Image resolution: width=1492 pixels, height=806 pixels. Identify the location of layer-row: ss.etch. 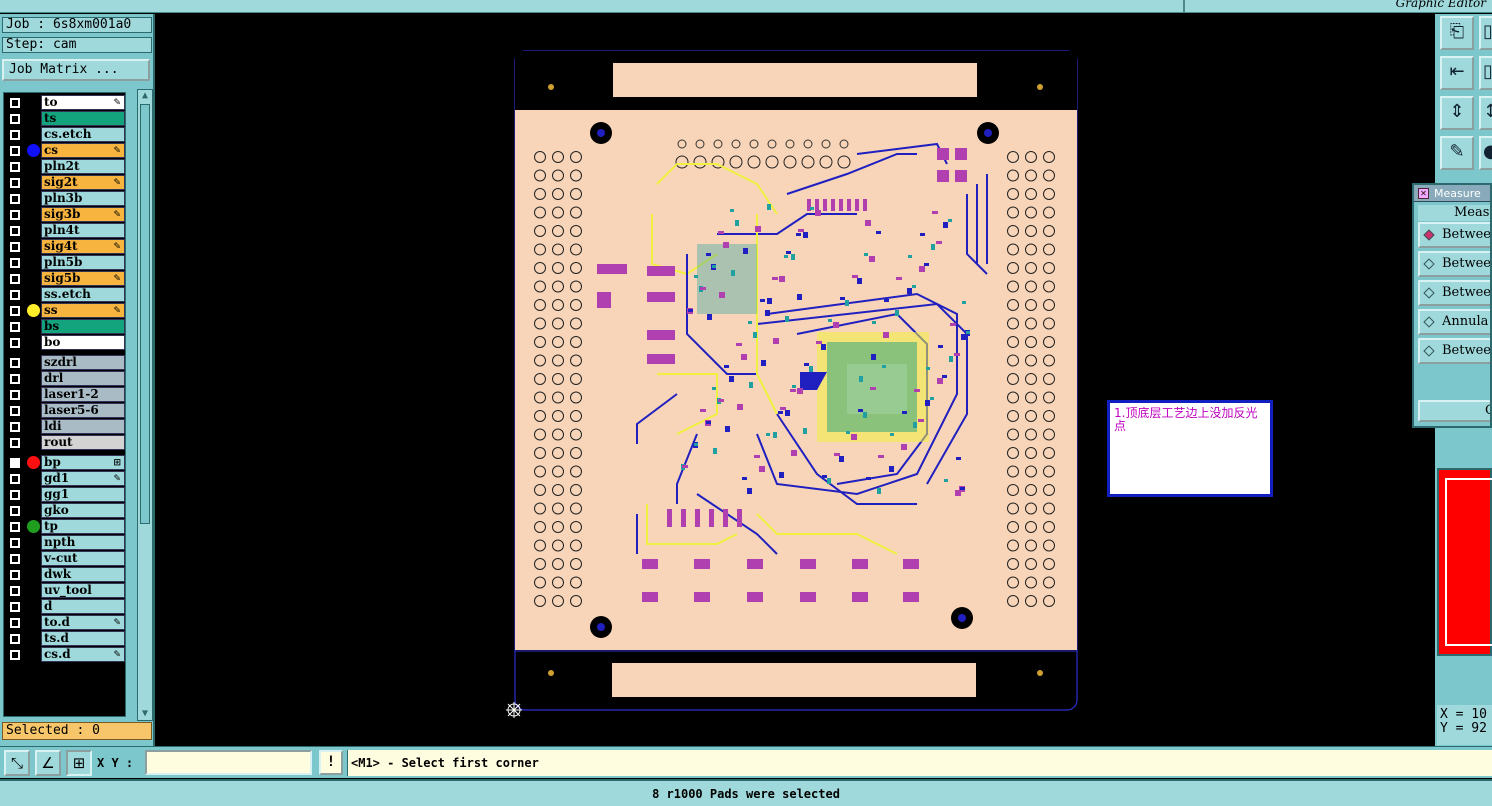
(64, 294).